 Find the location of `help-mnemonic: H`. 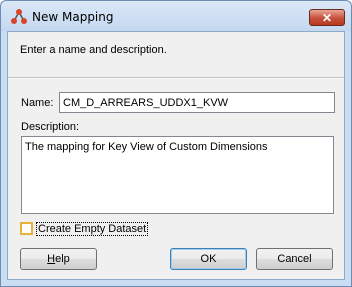

help-mnemonic: H is located at coordinates (51, 259).